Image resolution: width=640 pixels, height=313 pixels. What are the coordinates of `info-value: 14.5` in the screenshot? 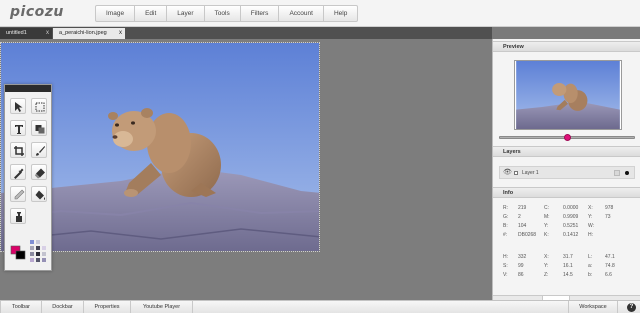 It's located at (568, 275).